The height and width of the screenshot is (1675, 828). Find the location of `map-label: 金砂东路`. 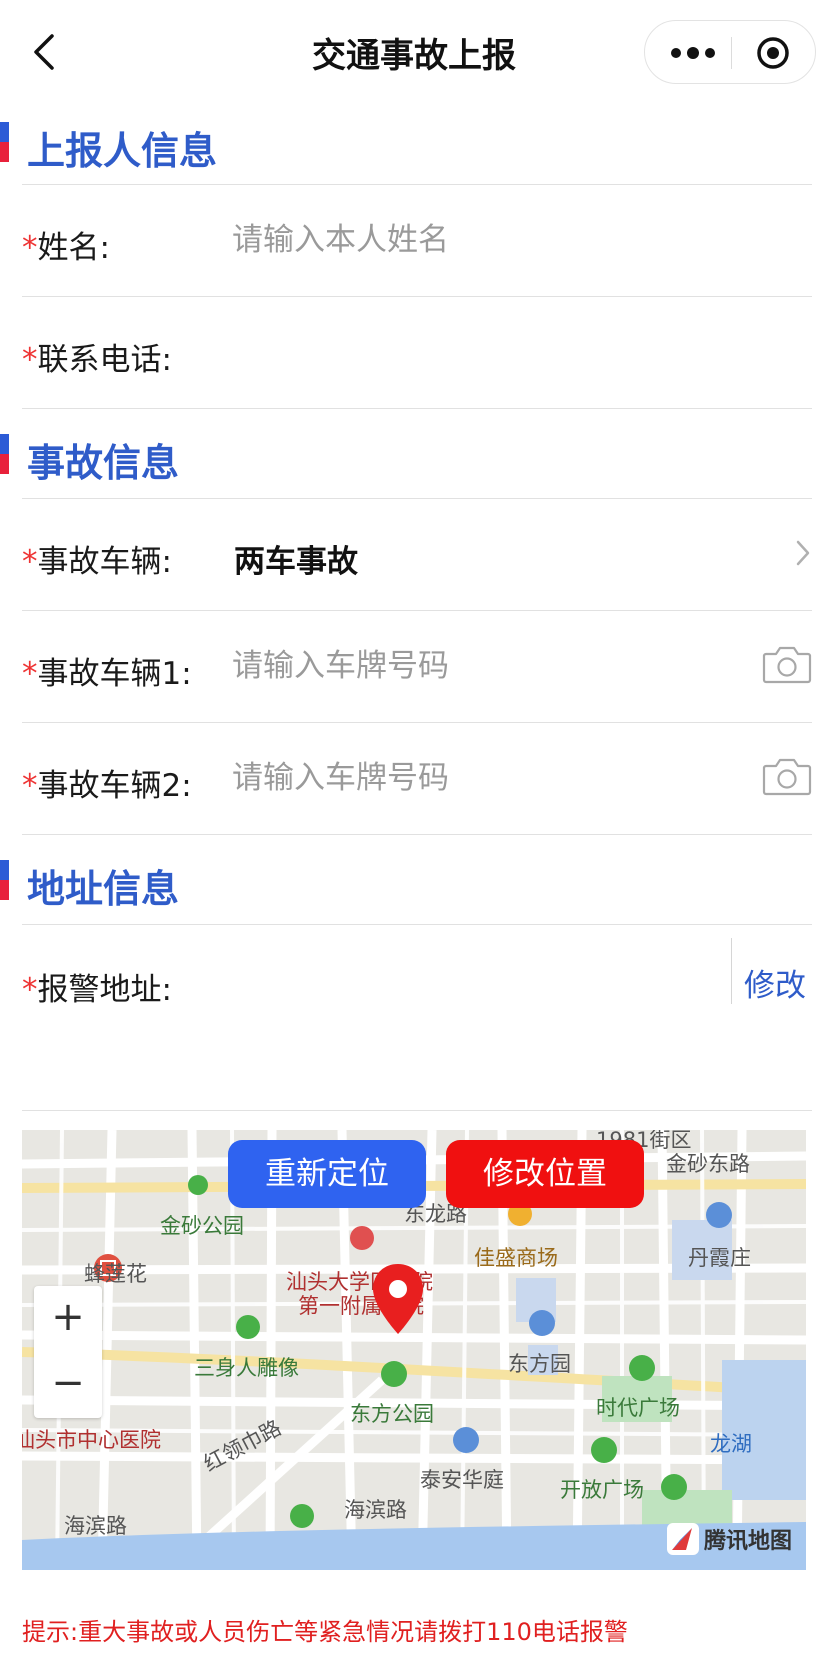

map-label: 金砂东路 is located at coordinates (708, 1164).